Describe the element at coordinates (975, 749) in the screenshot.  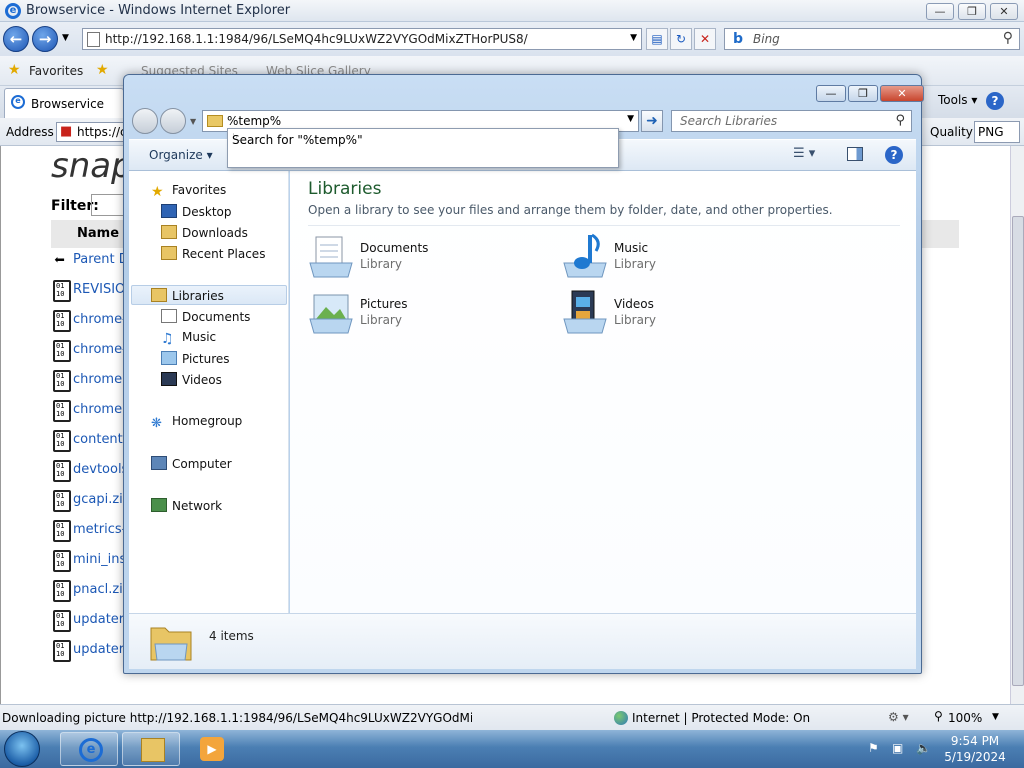
I see `system-clock: 9:54 PM 5/19/2024` at that location.